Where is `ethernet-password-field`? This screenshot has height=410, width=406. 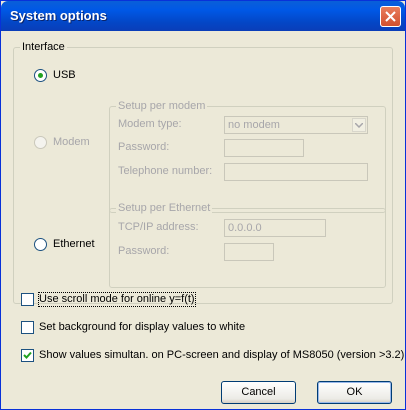
ethernet-password-field is located at coordinates (249, 252).